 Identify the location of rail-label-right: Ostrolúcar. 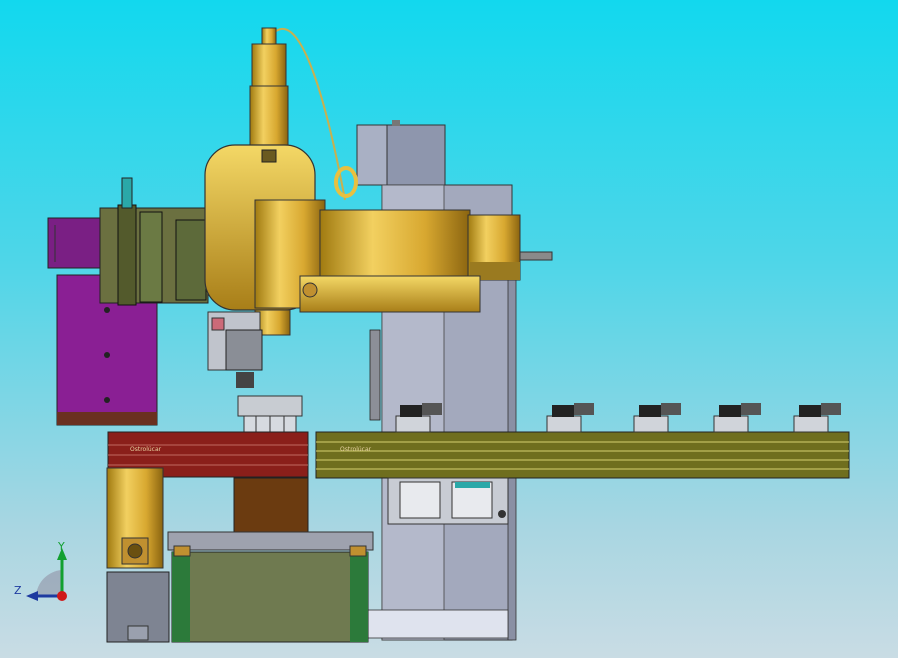
(356, 449).